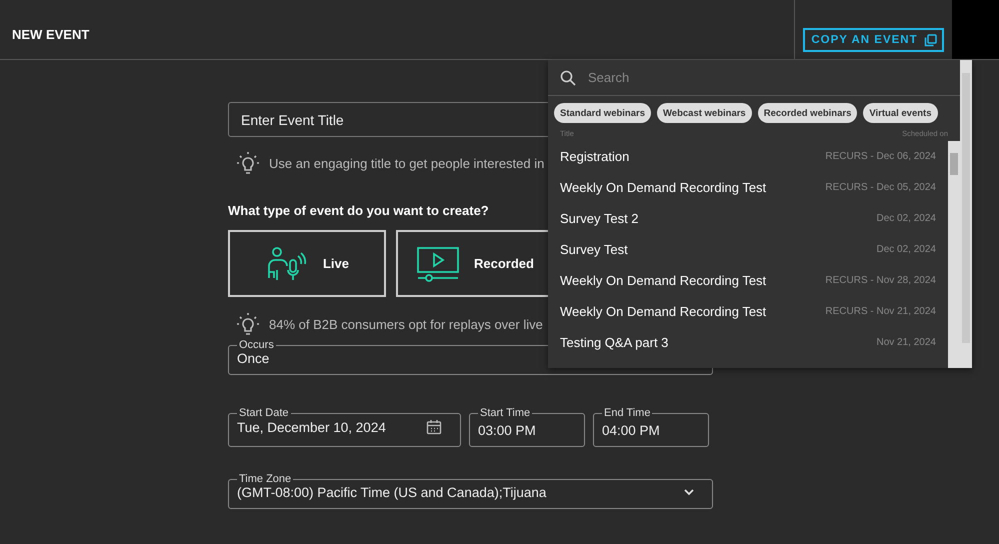 Image resolution: width=999 pixels, height=544 pixels. I want to click on copy-event-button: COPY AN EVENT, so click(873, 40).